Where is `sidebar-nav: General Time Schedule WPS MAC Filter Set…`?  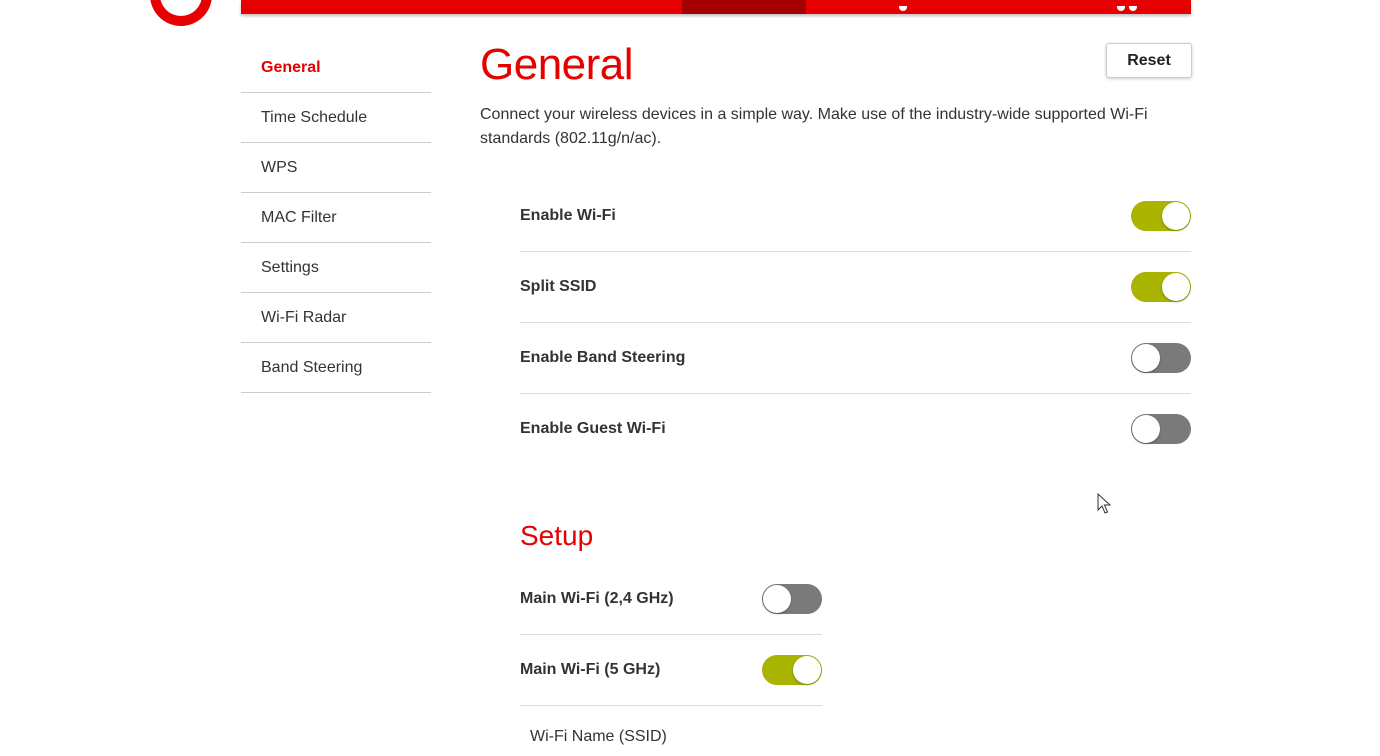
sidebar-nav: General Time Schedule WPS MAC Filter Set… is located at coordinates (336, 218).